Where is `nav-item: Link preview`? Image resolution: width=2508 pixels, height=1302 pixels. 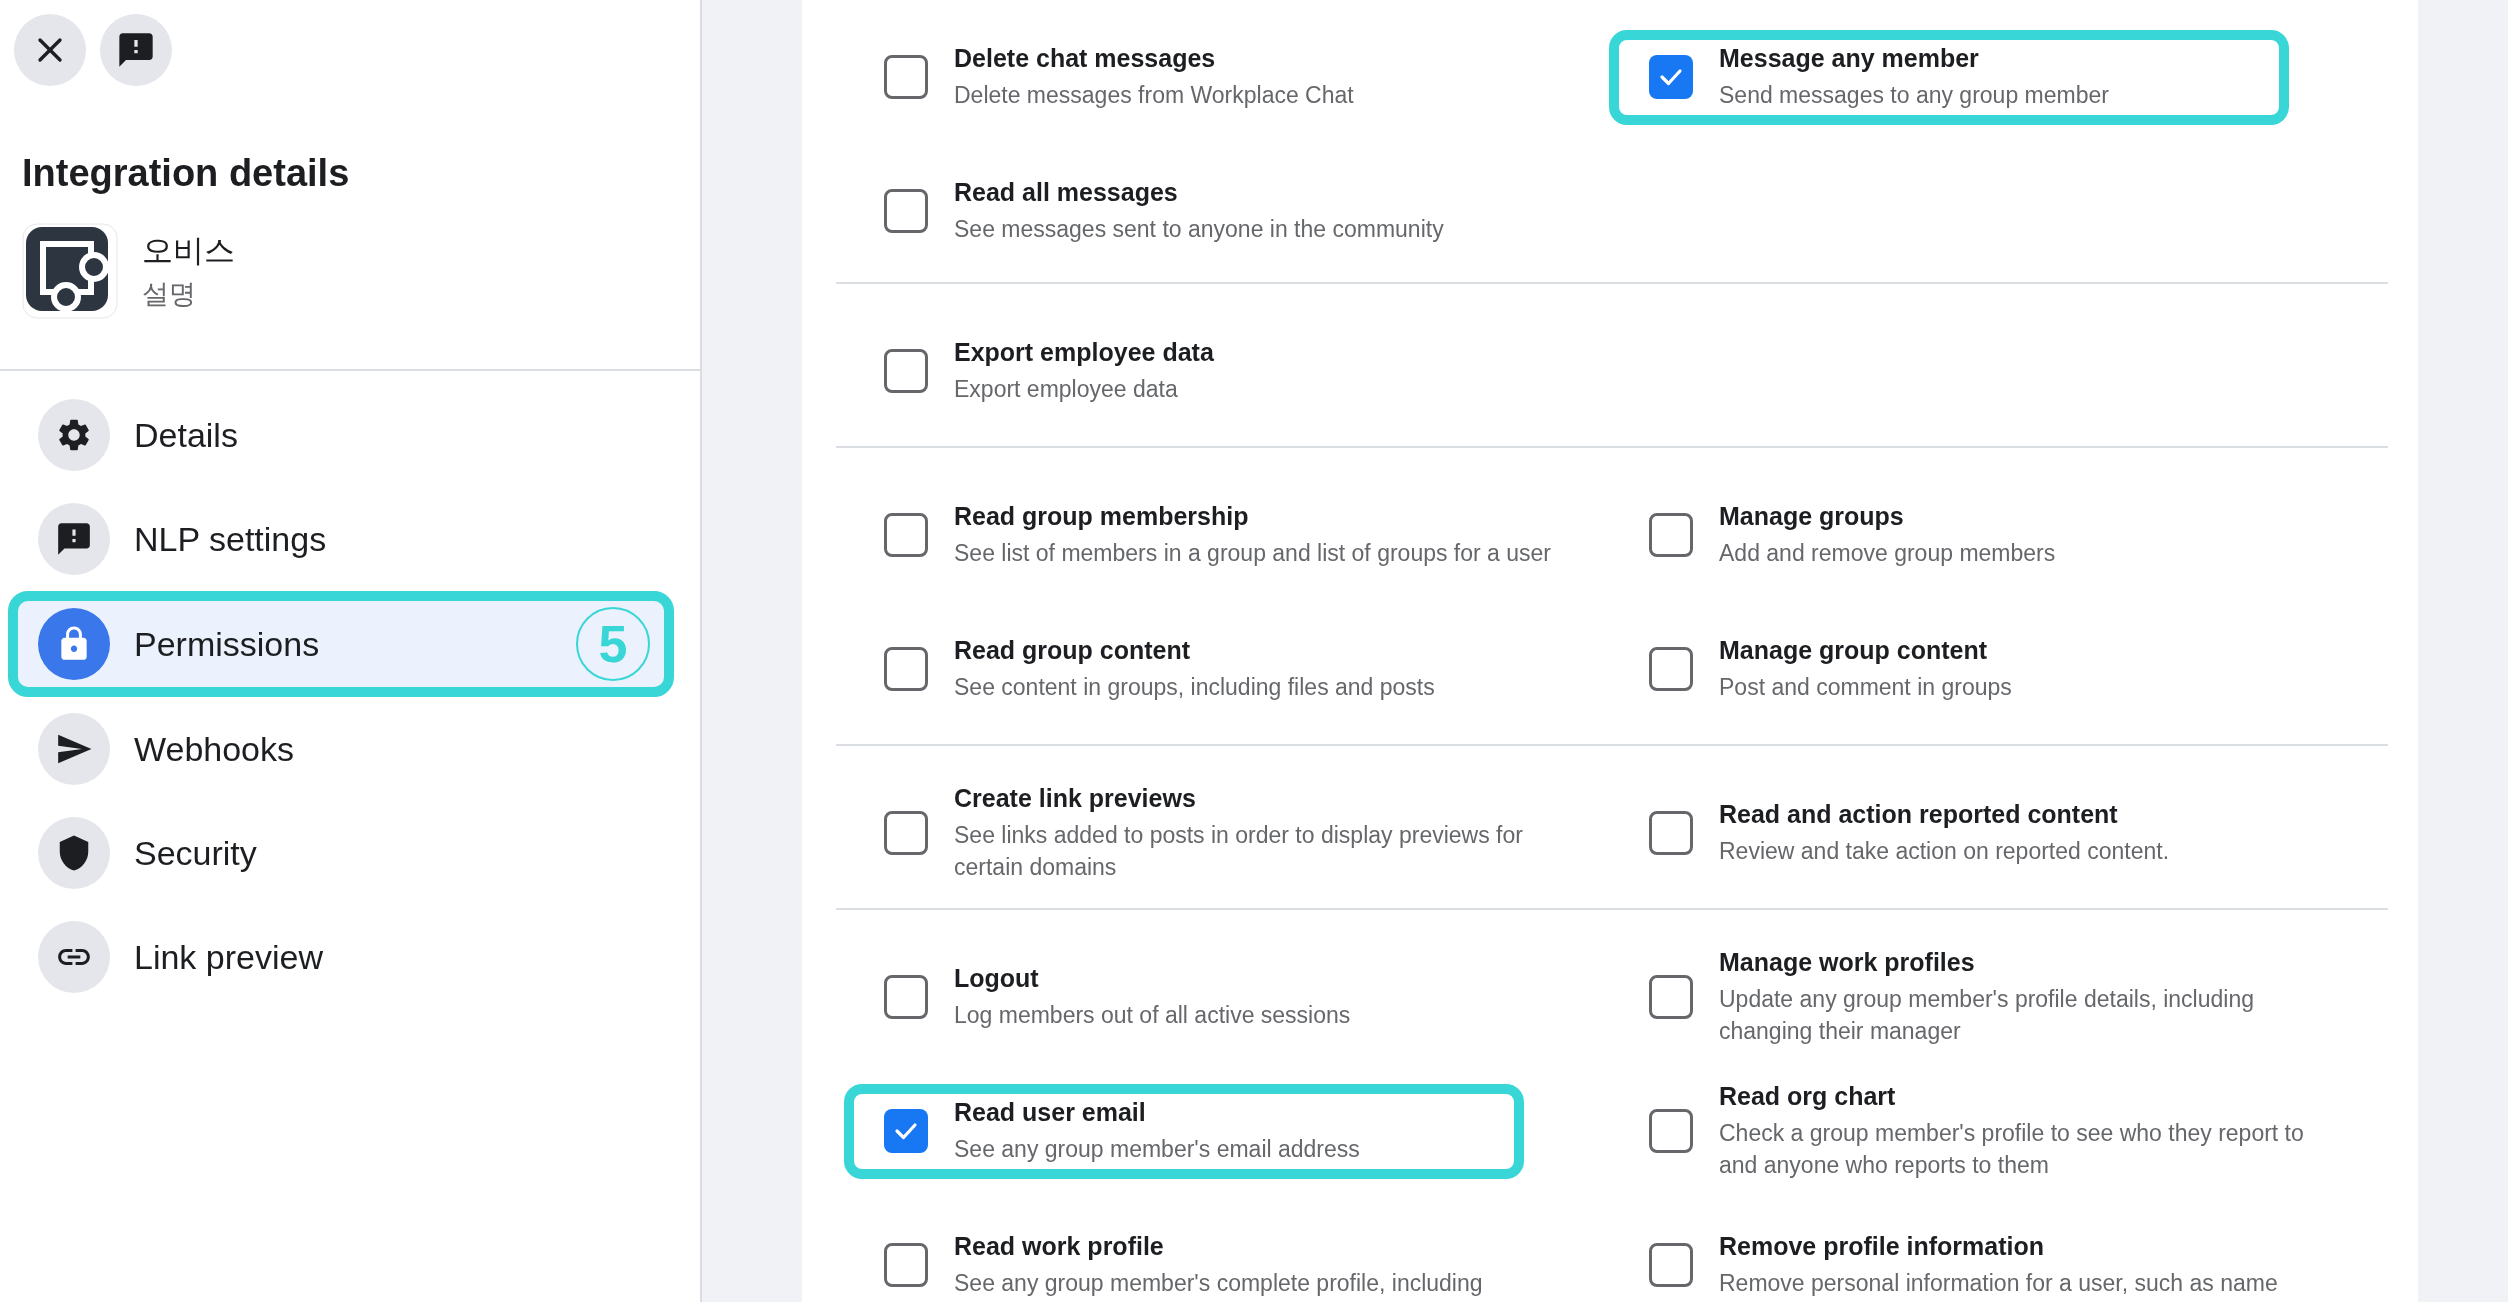
nav-item: Link preview is located at coordinates (341, 957).